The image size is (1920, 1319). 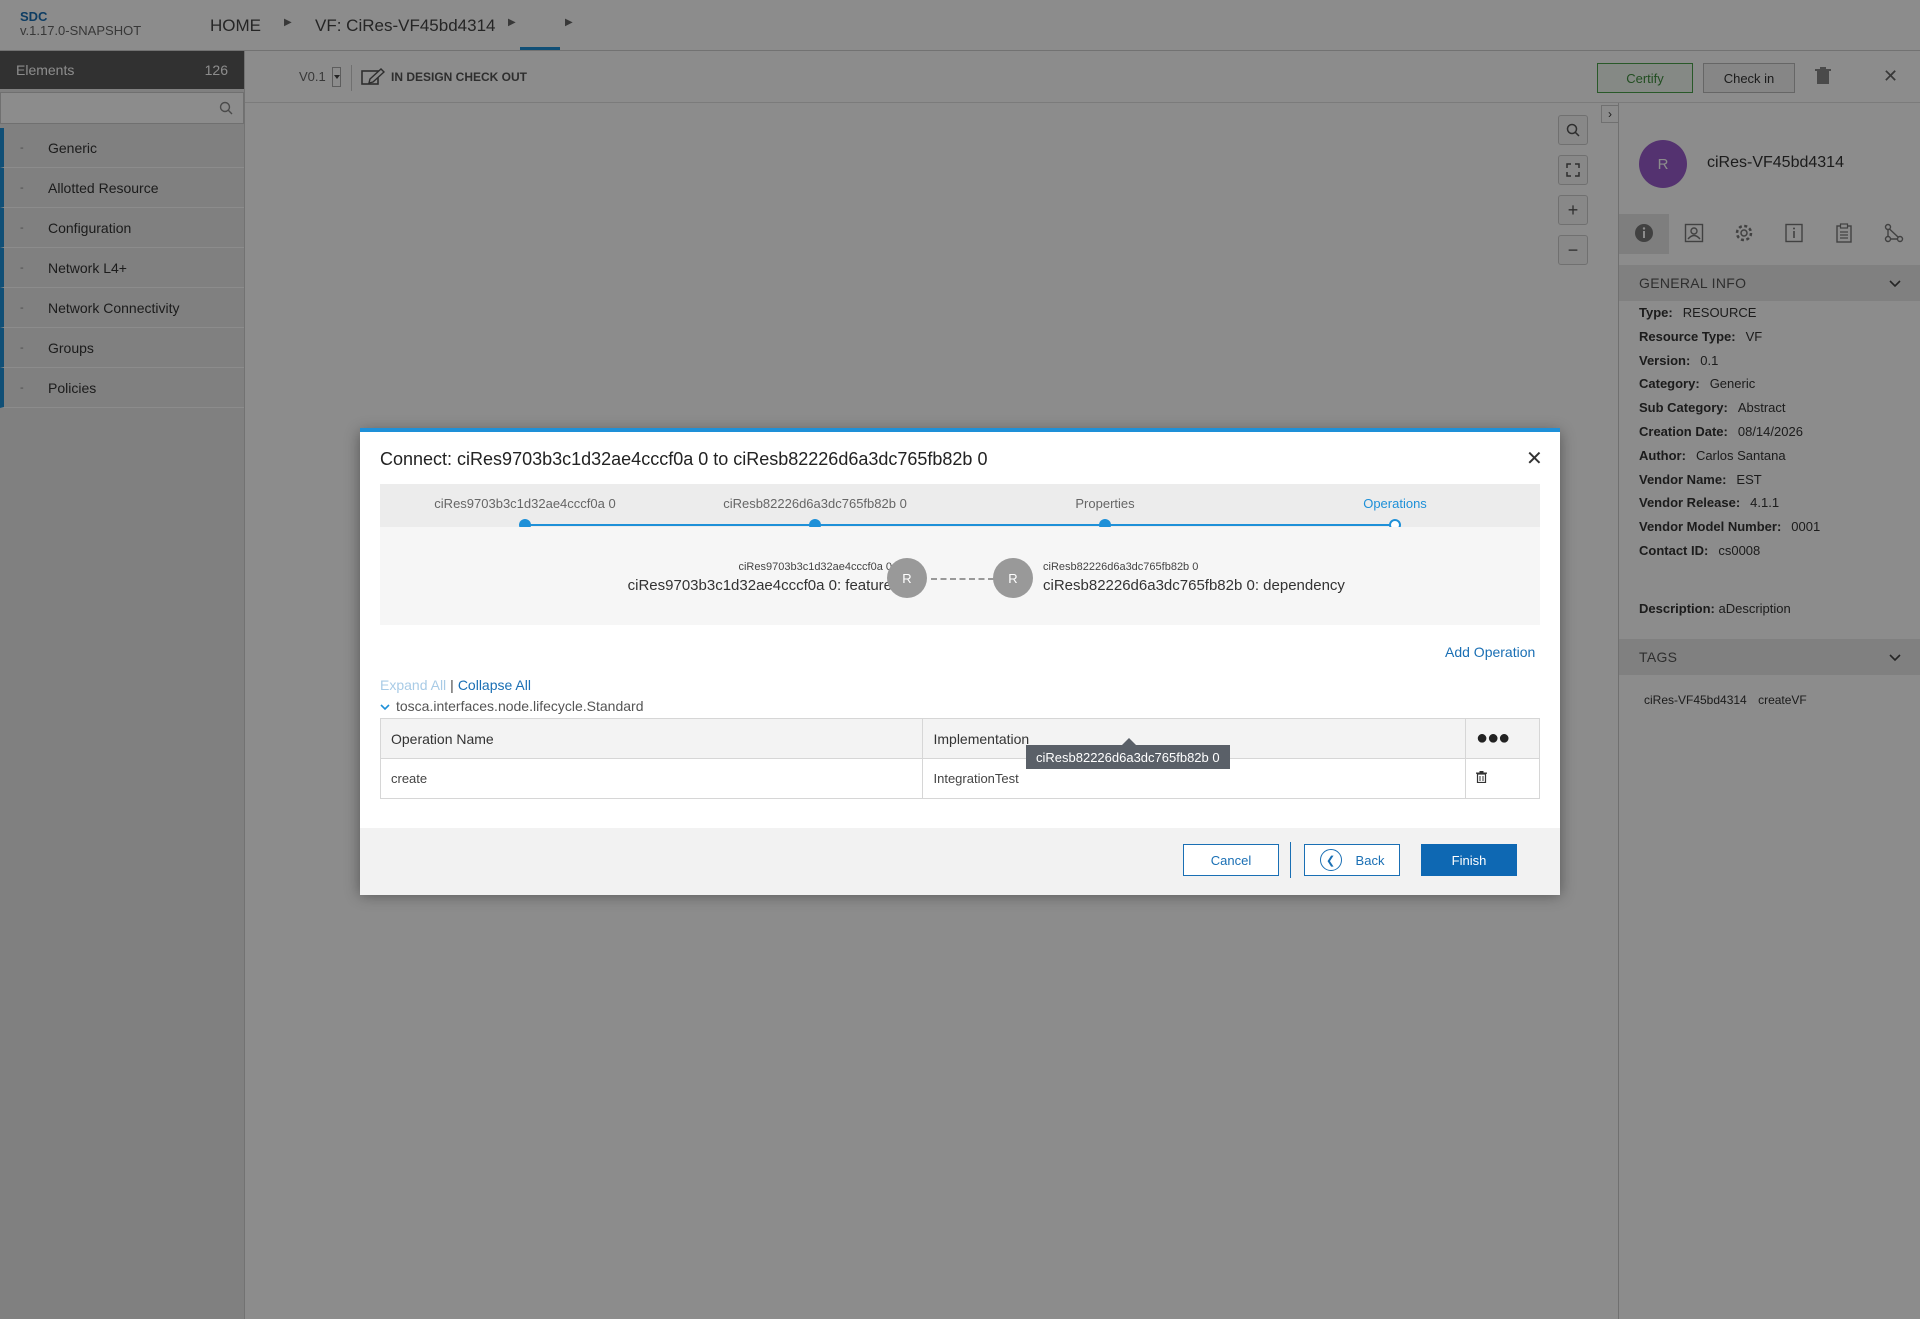 What do you see at coordinates (1231, 860) in the screenshot?
I see `cancel-button: Cancel` at bounding box center [1231, 860].